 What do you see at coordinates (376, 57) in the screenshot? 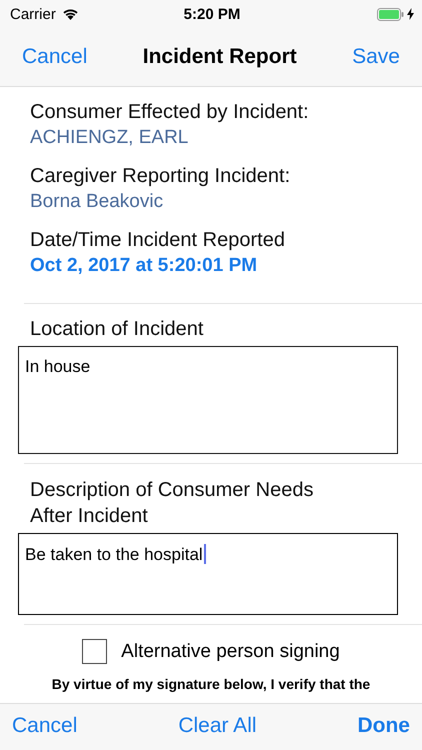
I see `save-button: Save` at bounding box center [376, 57].